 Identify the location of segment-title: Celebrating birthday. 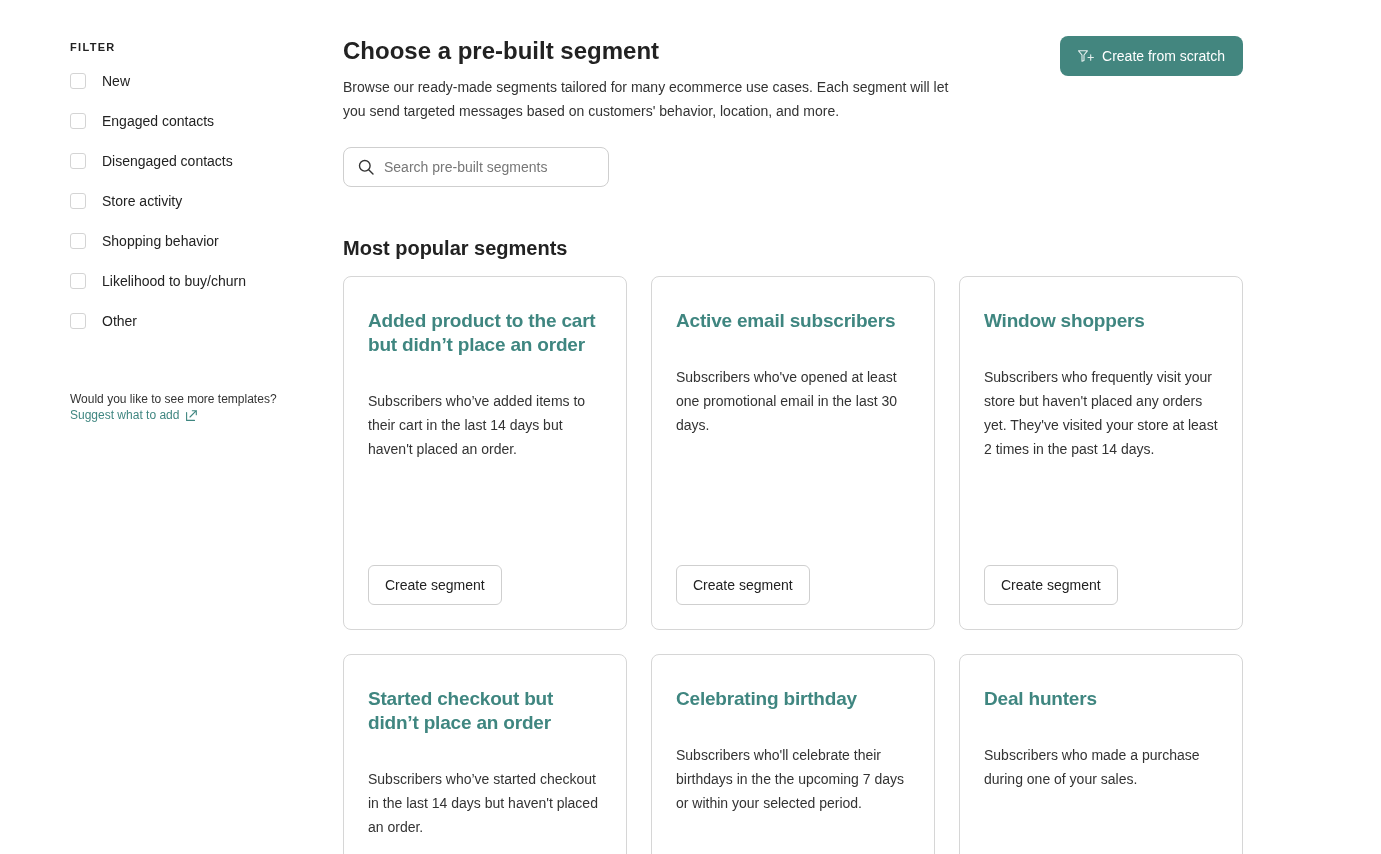
(767, 699).